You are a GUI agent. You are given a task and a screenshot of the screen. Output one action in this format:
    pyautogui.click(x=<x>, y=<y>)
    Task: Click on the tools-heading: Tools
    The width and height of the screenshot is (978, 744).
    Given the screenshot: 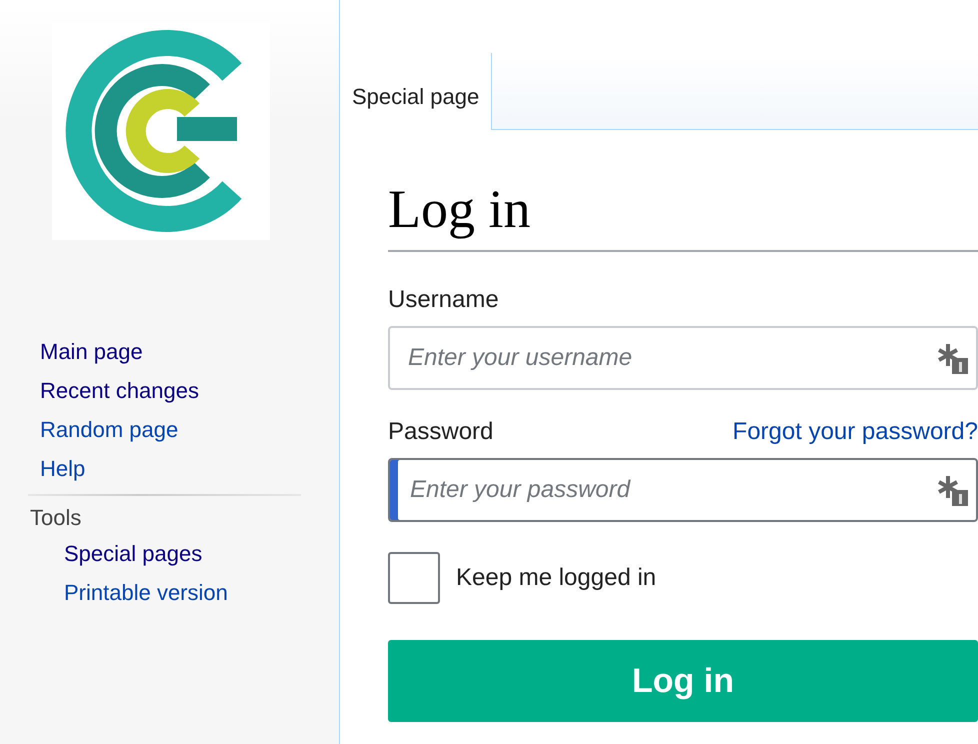 What is the action you would take?
    pyautogui.click(x=56, y=518)
    